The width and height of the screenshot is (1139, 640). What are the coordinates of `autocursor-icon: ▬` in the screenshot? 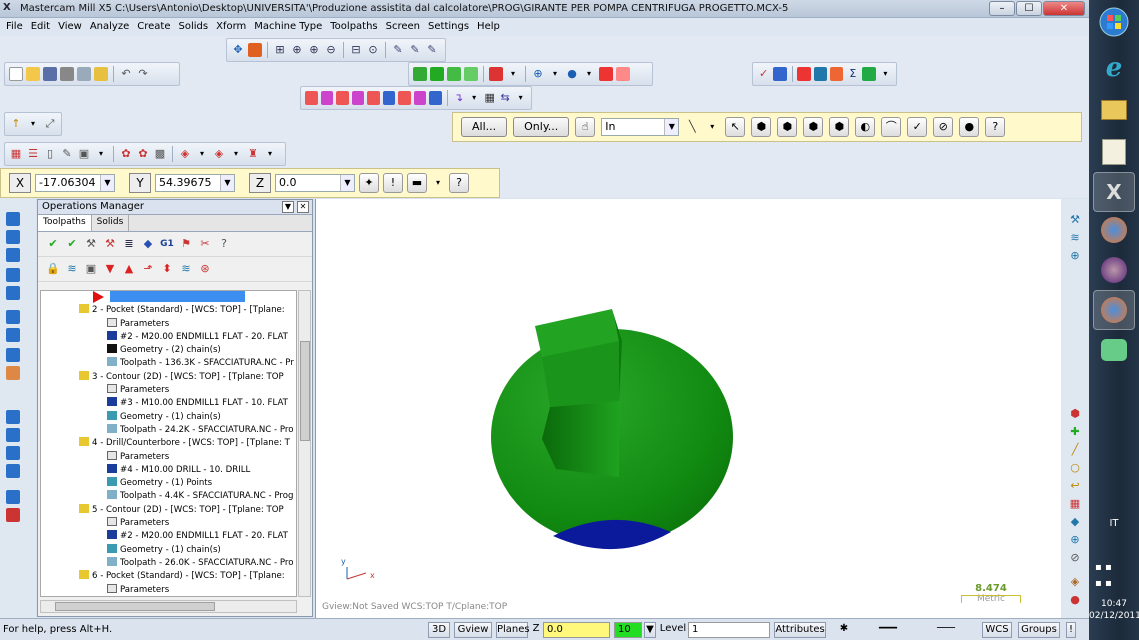 It's located at (417, 183).